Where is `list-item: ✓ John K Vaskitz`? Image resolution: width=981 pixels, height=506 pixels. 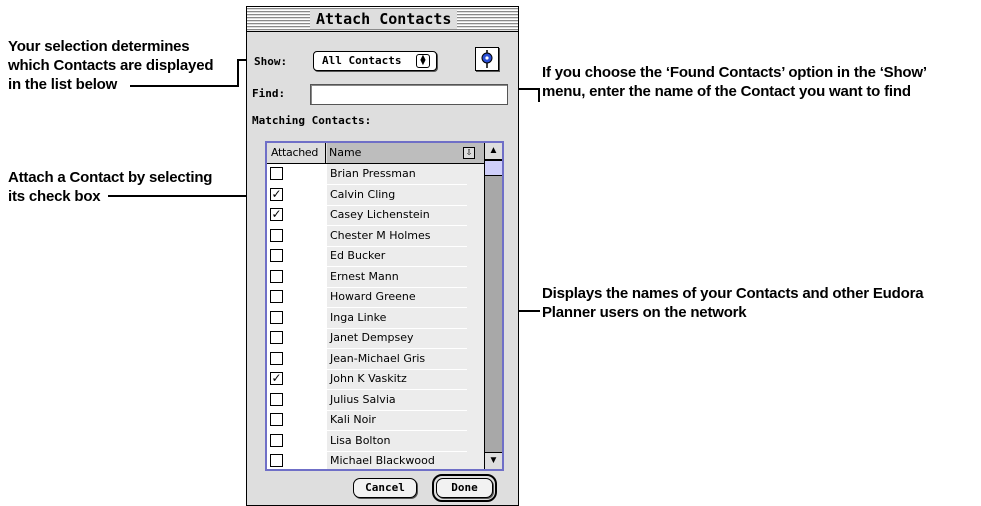
list-item: ✓ John K Vaskitz is located at coordinates (375, 379).